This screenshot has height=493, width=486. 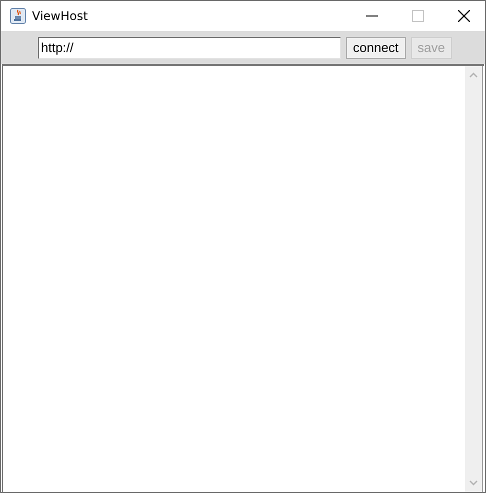 What do you see at coordinates (464, 16) in the screenshot?
I see `close-icon` at bounding box center [464, 16].